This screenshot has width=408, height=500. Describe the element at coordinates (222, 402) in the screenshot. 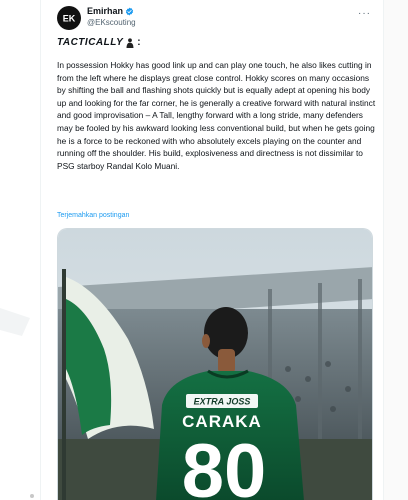

I see `sponsor-text: EXTRA JOSS` at that location.